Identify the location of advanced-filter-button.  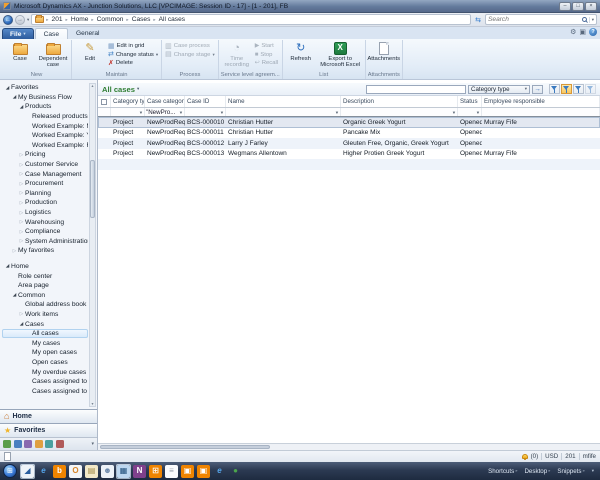
(578, 89).